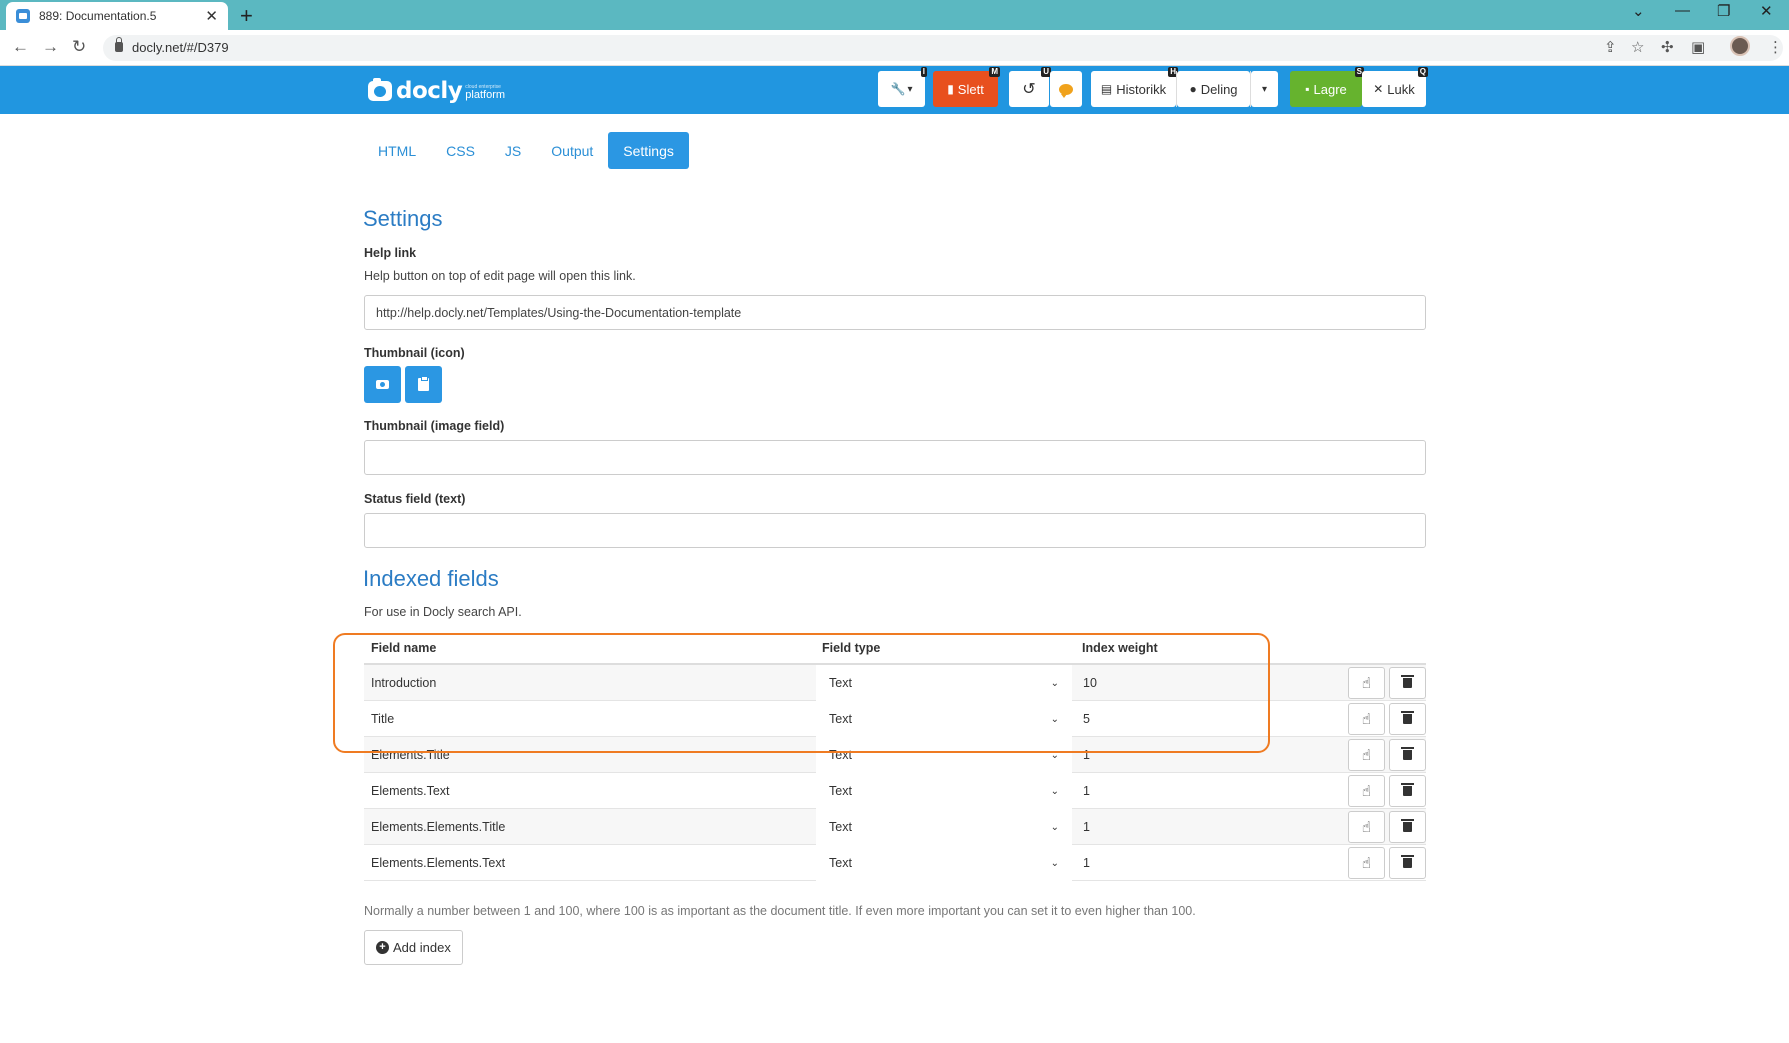 The image size is (1789, 1043). Describe the element at coordinates (1422, 72) in the screenshot. I see `shortcut-badge: Q` at that location.